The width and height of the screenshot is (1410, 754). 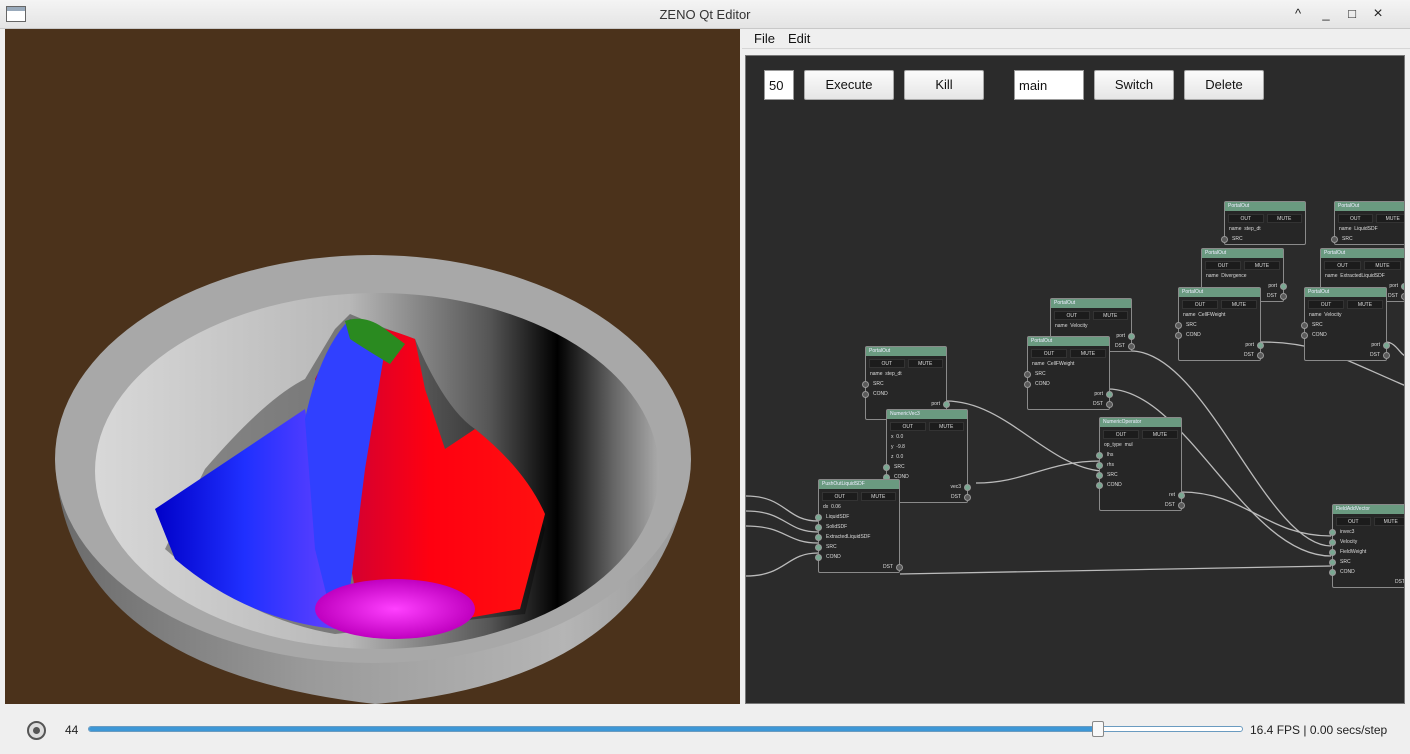 I want to click on delete-button: Delete, so click(x=1224, y=85).